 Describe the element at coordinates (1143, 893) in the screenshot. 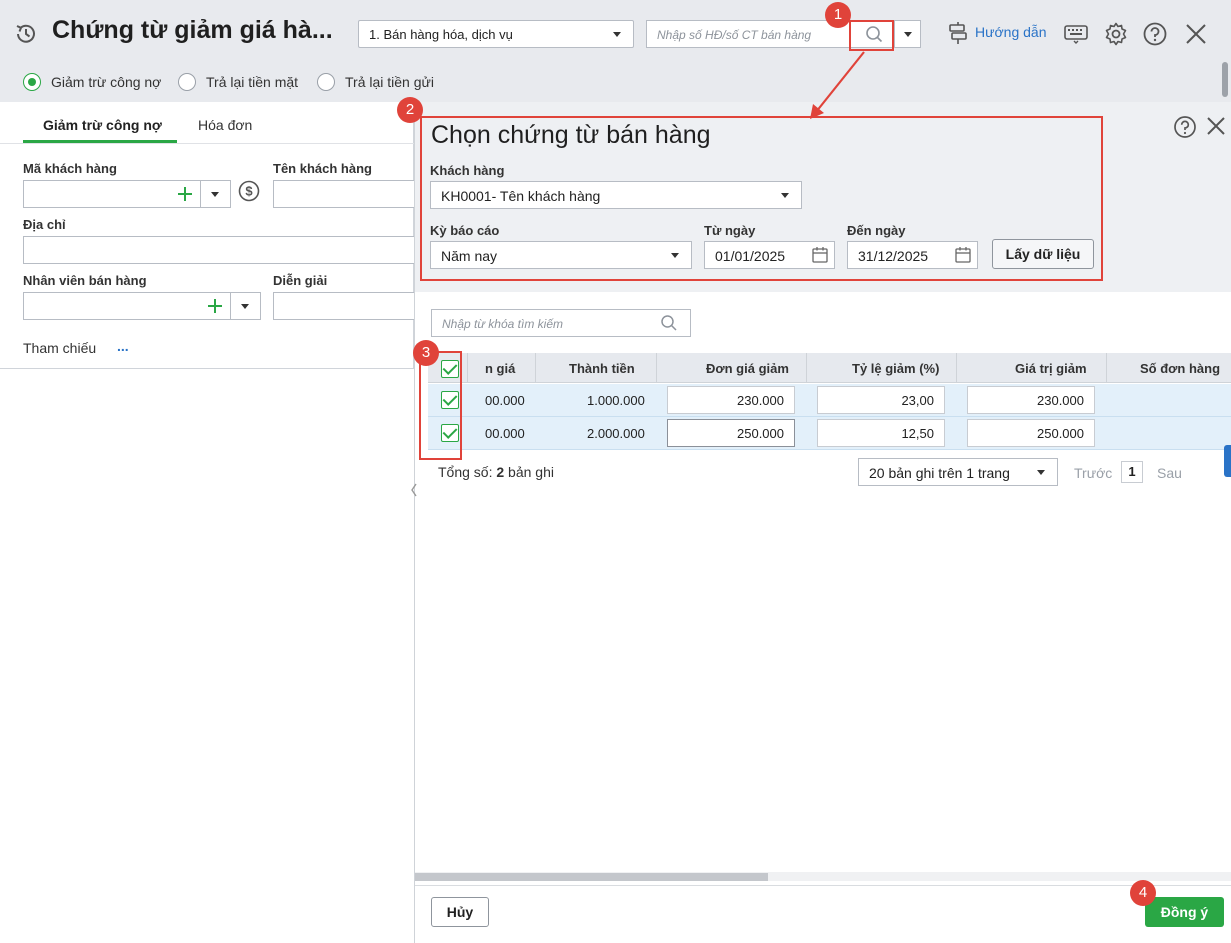

I see `annotation-marker-4: 4` at that location.